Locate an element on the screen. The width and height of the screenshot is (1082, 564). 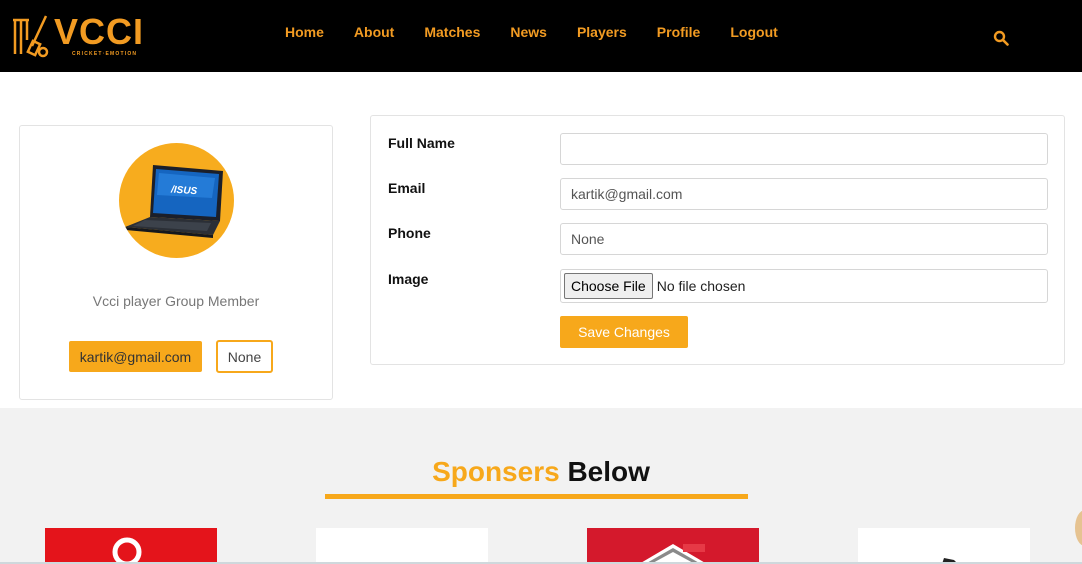
full-name-input is located at coordinates (804, 149).